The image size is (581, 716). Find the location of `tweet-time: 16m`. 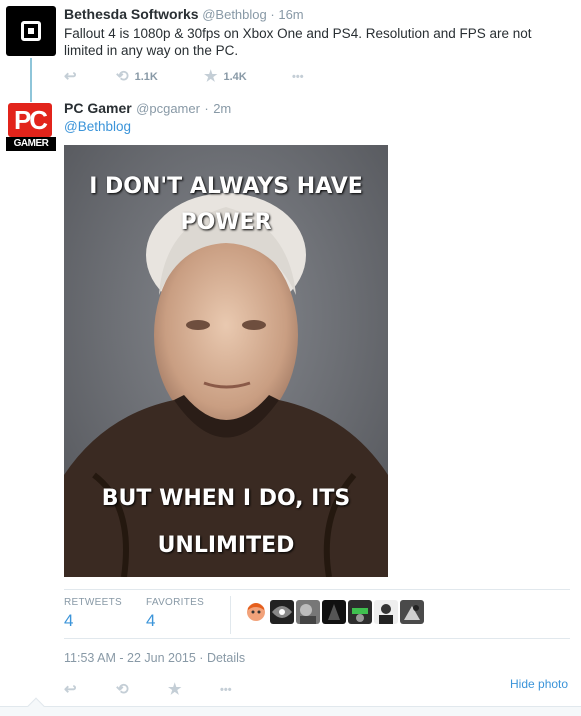

tweet-time: 16m is located at coordinates (290, 14).